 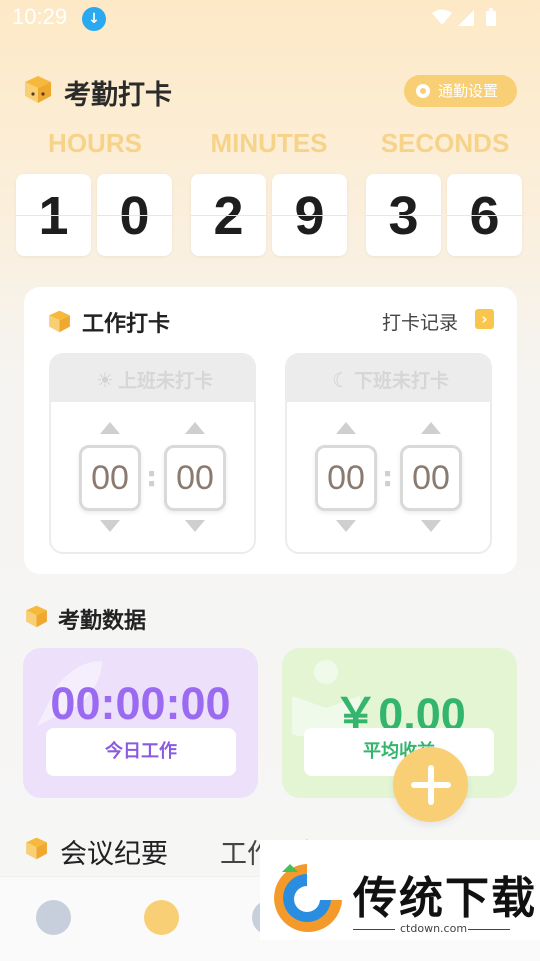 What do you see at coordinates (110, 428) in the screenshot?
I see `checkin-hour-up-arrow` at bounding box center [110, 428].